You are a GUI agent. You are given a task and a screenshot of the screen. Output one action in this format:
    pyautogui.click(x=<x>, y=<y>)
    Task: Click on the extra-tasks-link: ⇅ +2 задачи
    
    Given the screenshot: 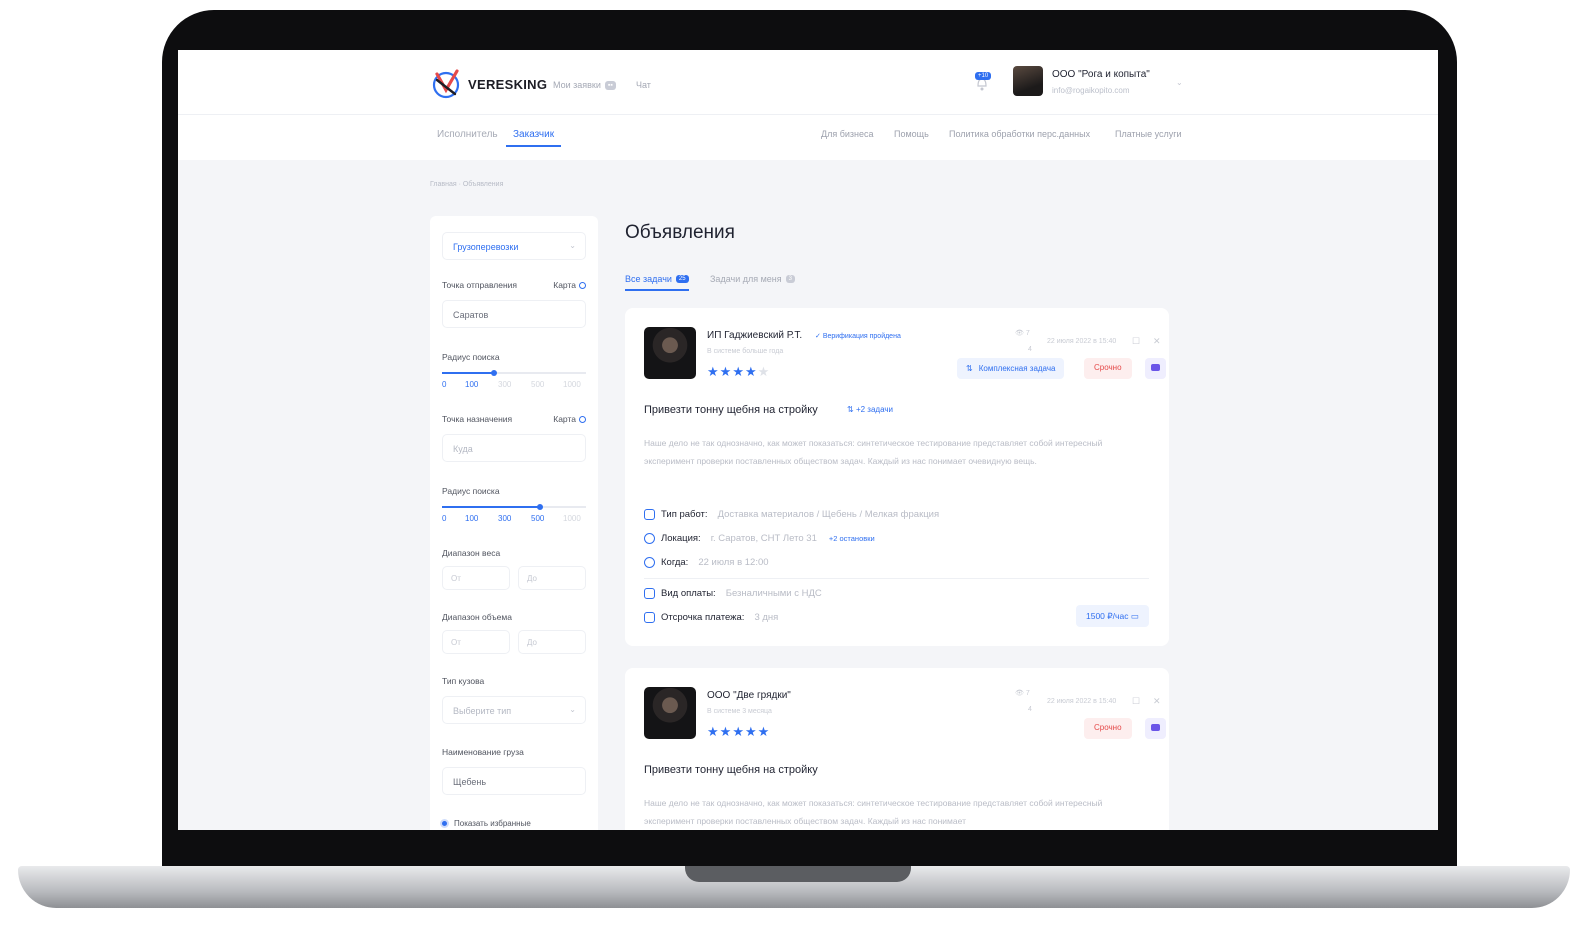 What is the action you would take?
    pyautogui.click(x=870, y=409)
    